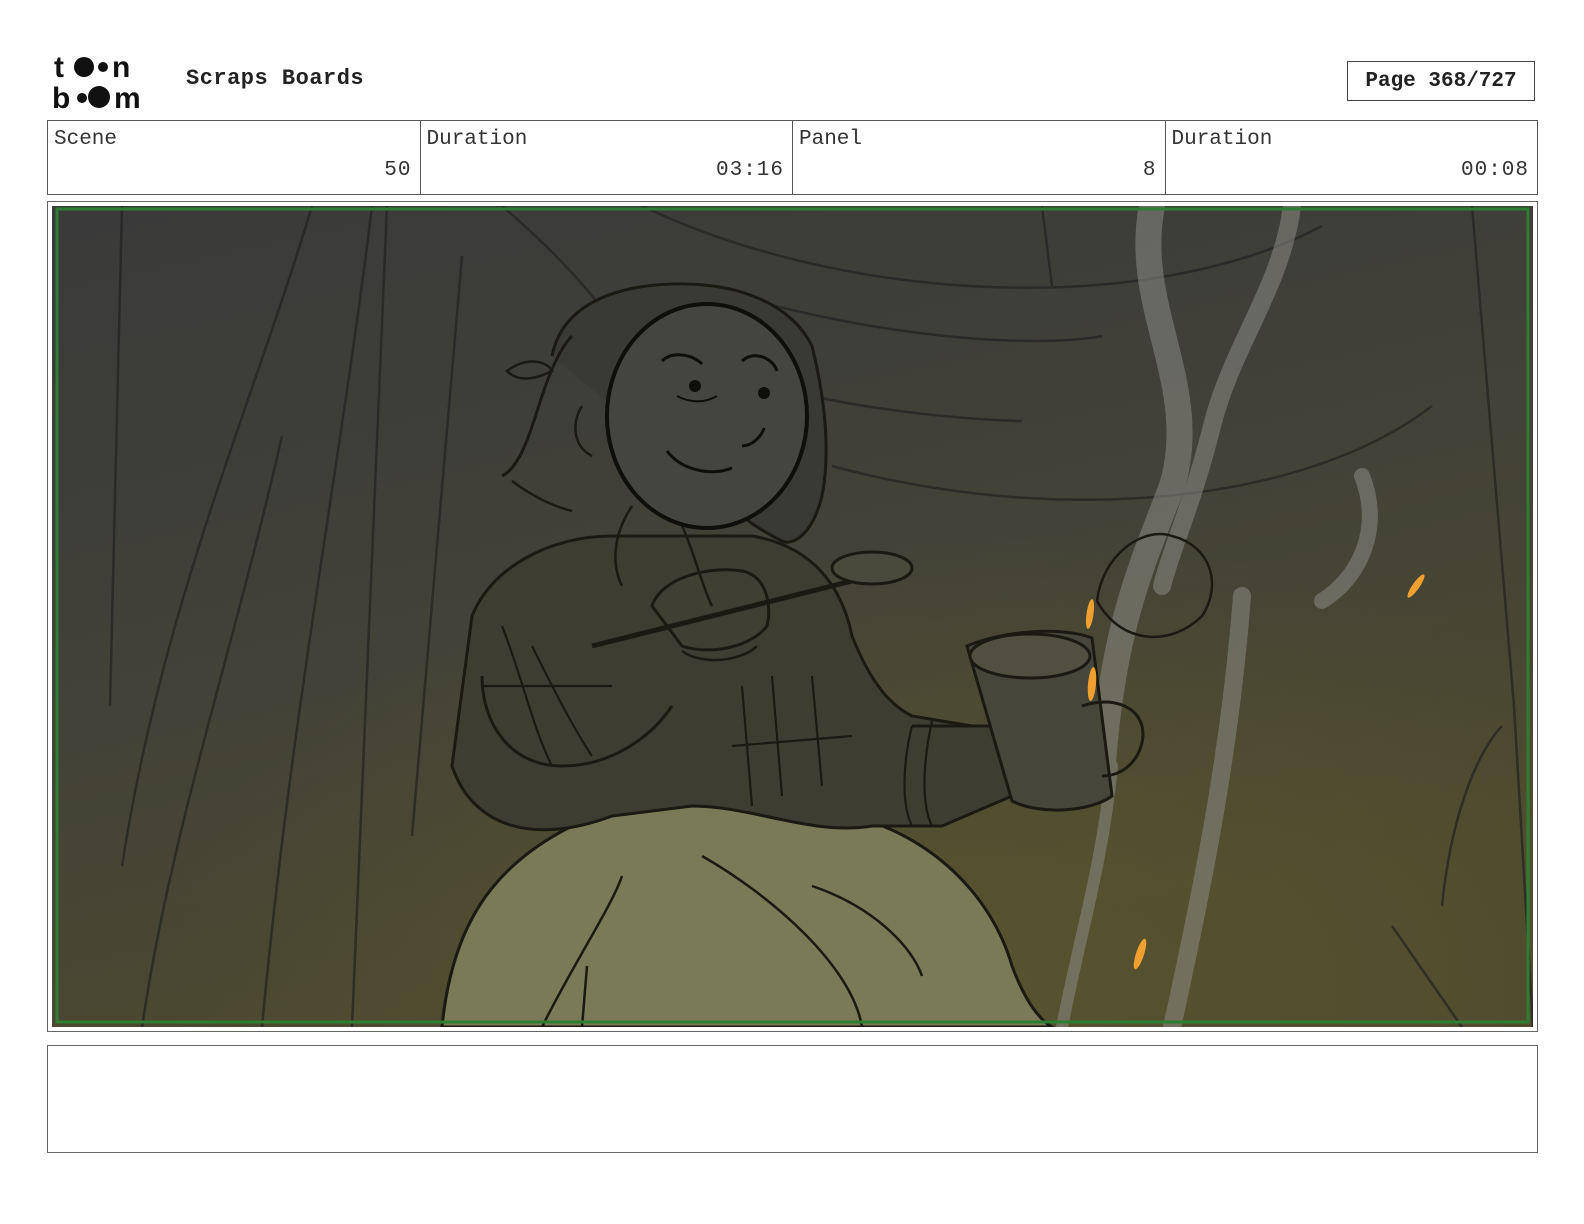  Describe the element at coordinates (1441, 81) in the screenshot. I see `page-indicator: Page 368/727` at that location.